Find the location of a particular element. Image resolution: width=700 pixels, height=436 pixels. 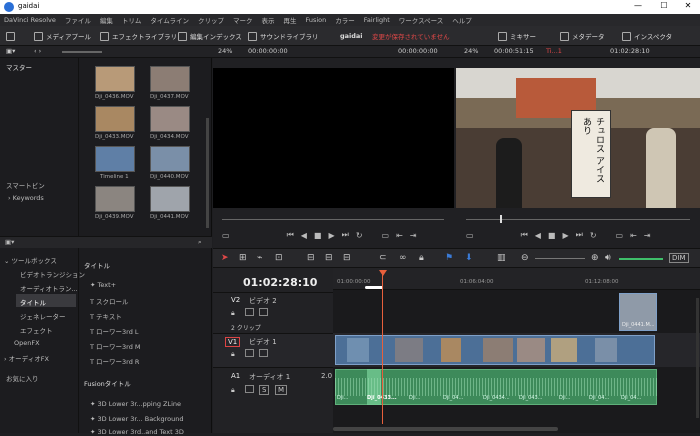

bin-master: マスター is located at coordinates (19, 67).